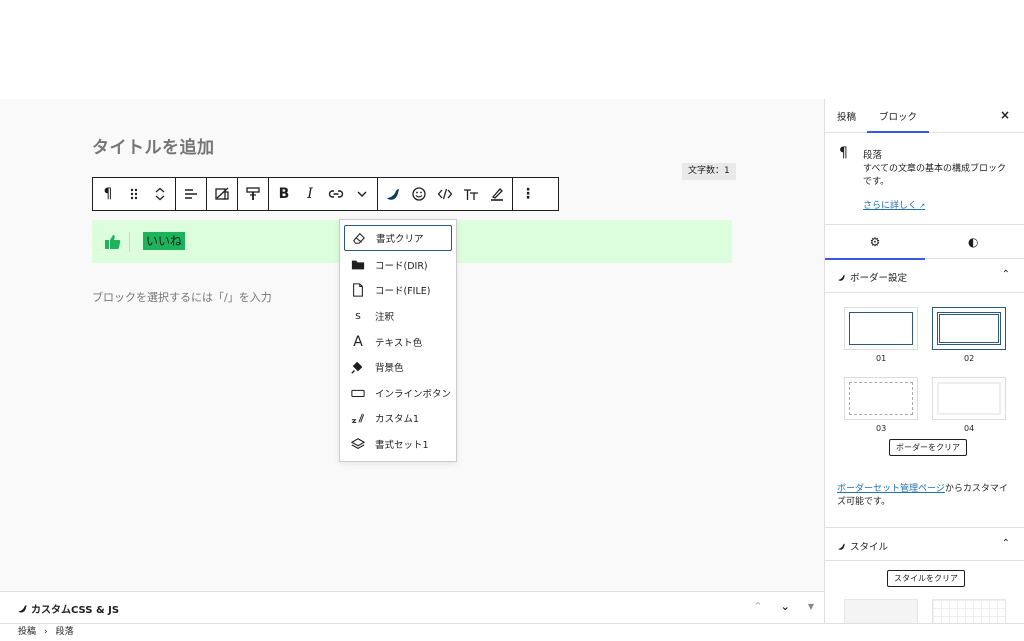 Image resolution: width=1024 pixels, height=641 pixels. I want to click on menu-item-bg-color: 背景色, so click(398, 367).